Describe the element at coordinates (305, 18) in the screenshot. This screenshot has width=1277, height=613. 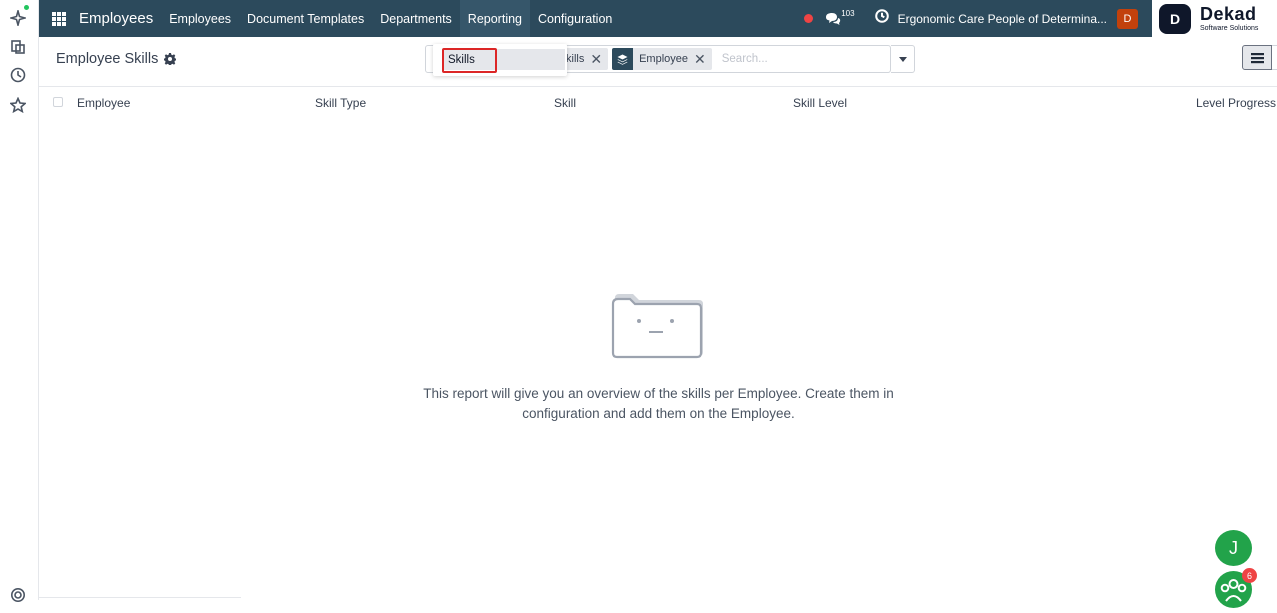
I see `menu-document-templates: Document Templates` at that location.